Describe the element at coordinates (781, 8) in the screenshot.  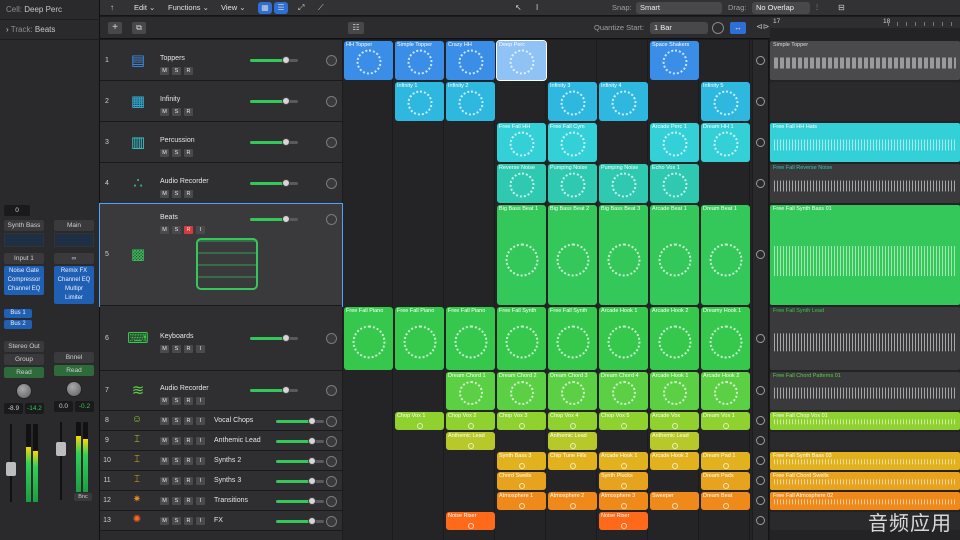
I see `drag-select: No Overlap` at that location.